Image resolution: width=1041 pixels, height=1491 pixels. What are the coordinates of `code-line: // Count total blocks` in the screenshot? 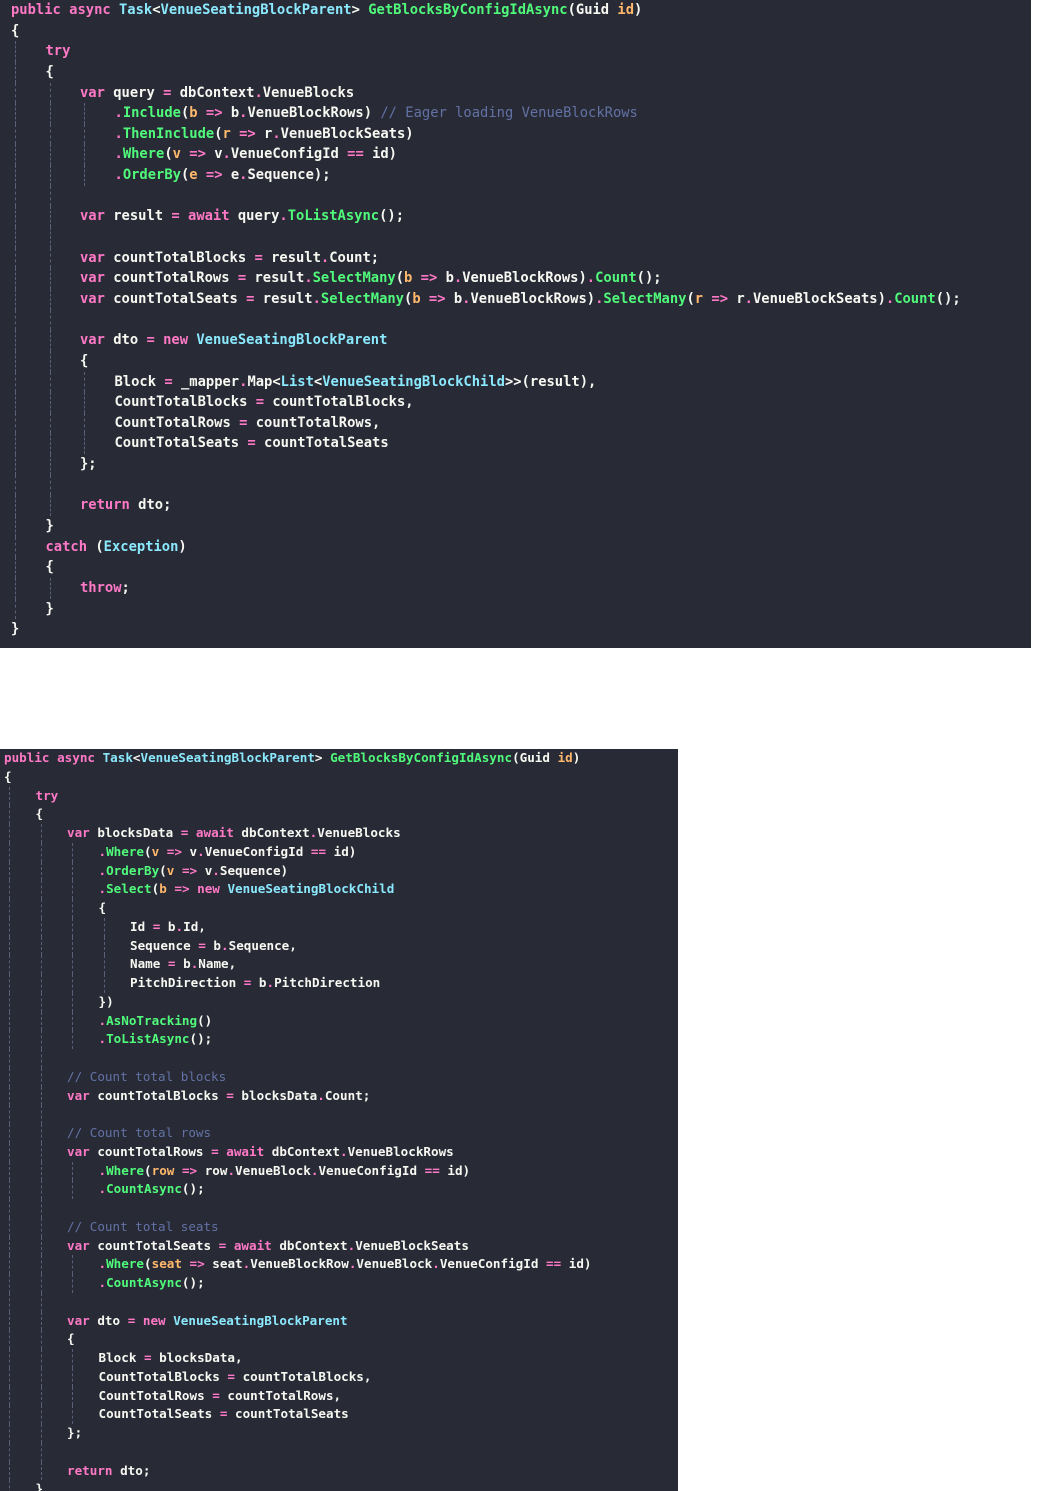 It's located at (295, 1077).